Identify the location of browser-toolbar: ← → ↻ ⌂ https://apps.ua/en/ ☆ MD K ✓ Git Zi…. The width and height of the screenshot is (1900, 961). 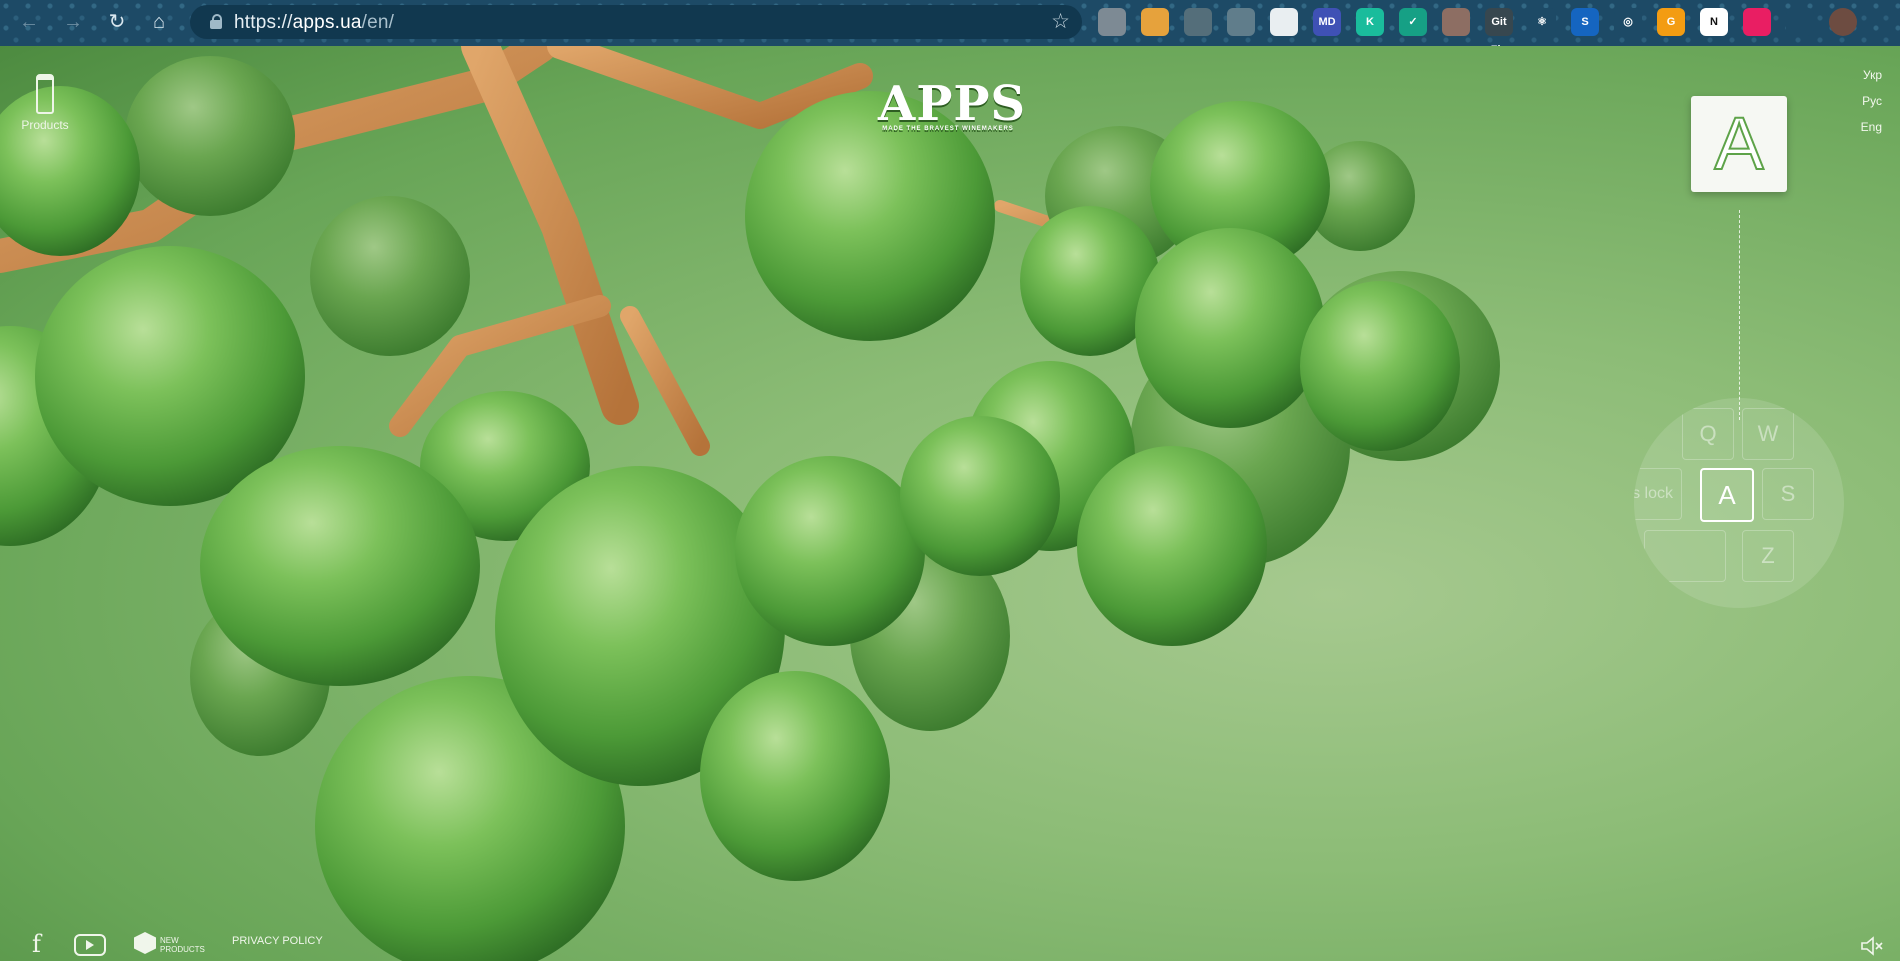
(950, 28).